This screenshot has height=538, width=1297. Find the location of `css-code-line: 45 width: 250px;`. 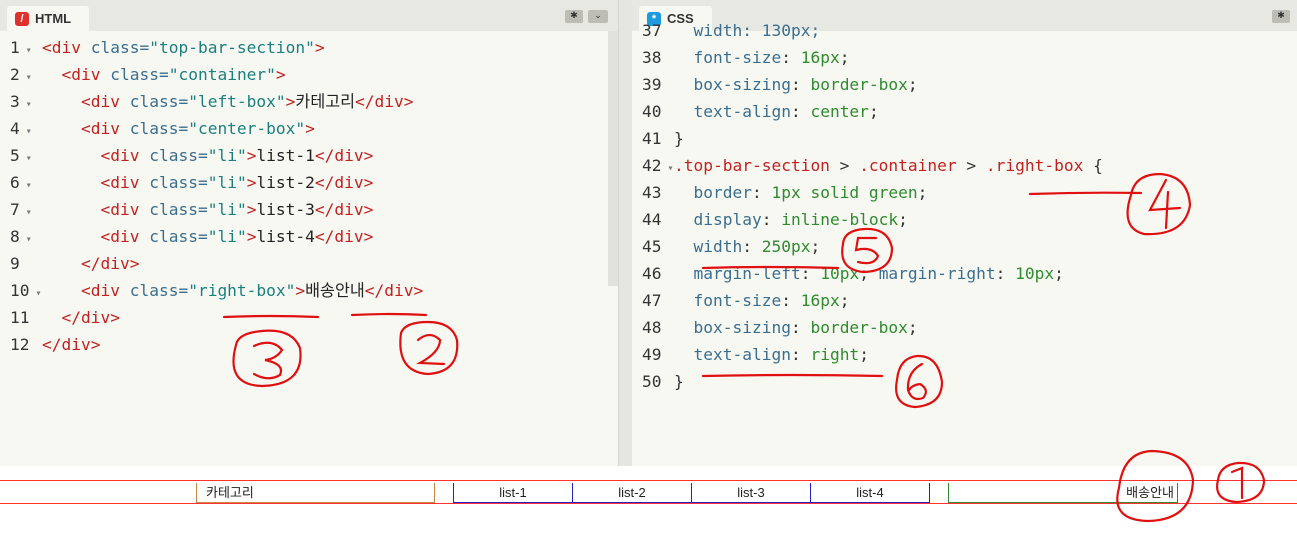

css-code-line: 45 width: 250px; is located at coordinates (726, 246).